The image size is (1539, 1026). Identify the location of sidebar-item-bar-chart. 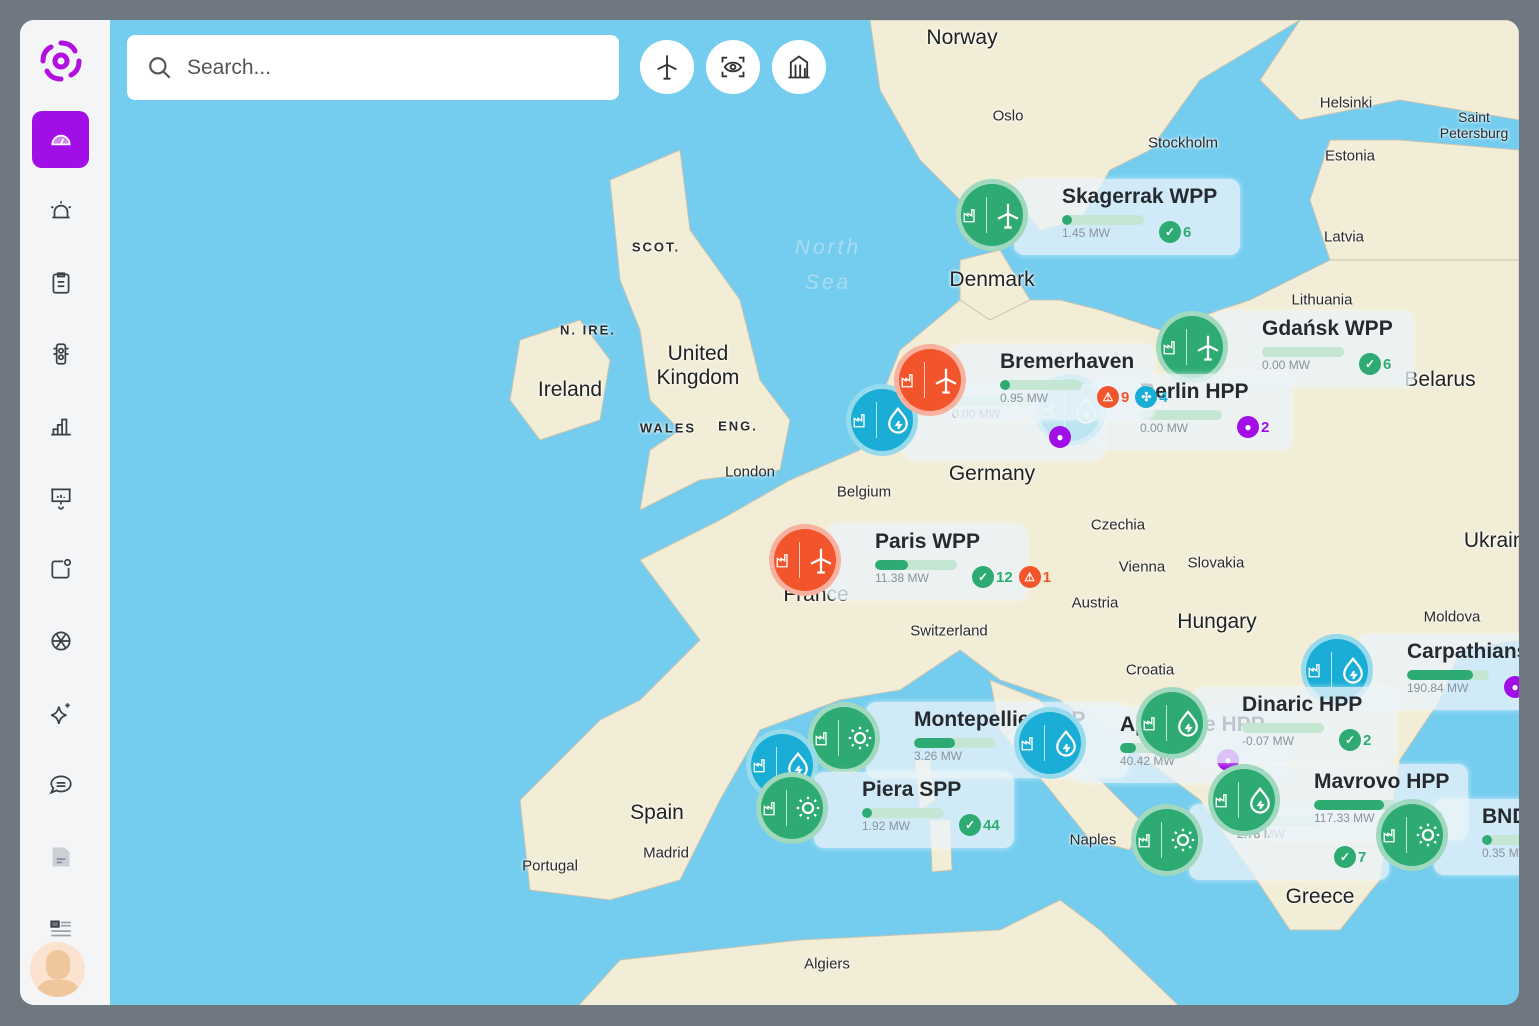
(60, 425).